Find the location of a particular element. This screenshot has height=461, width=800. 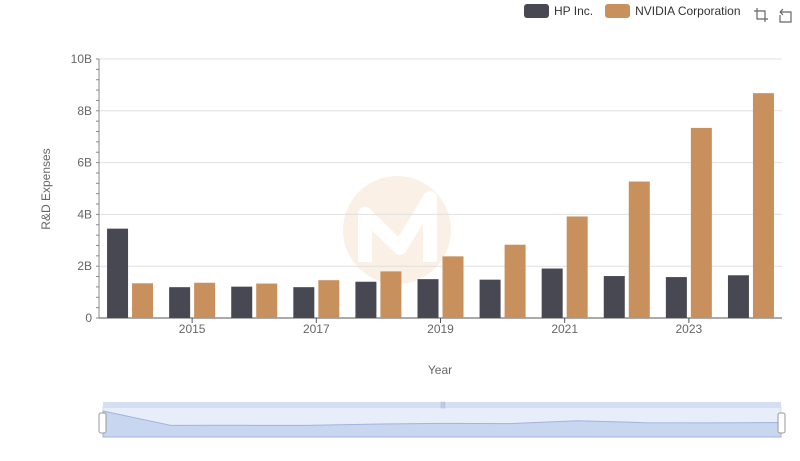

y-tick-label: 0 is located at coordinates (88, 318).